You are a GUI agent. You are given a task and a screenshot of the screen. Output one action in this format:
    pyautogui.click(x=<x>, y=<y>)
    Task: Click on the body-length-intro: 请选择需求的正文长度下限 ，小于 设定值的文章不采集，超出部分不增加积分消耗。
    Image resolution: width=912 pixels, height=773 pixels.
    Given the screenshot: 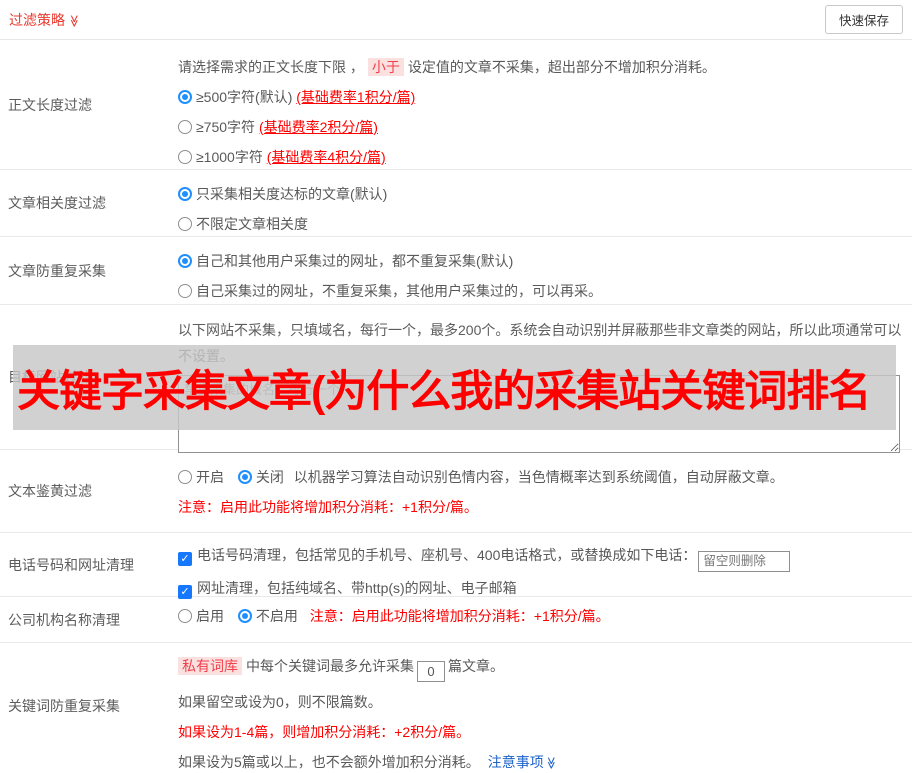 What is the action you would take?
    pyautogui.click(x=541, y=67)
    